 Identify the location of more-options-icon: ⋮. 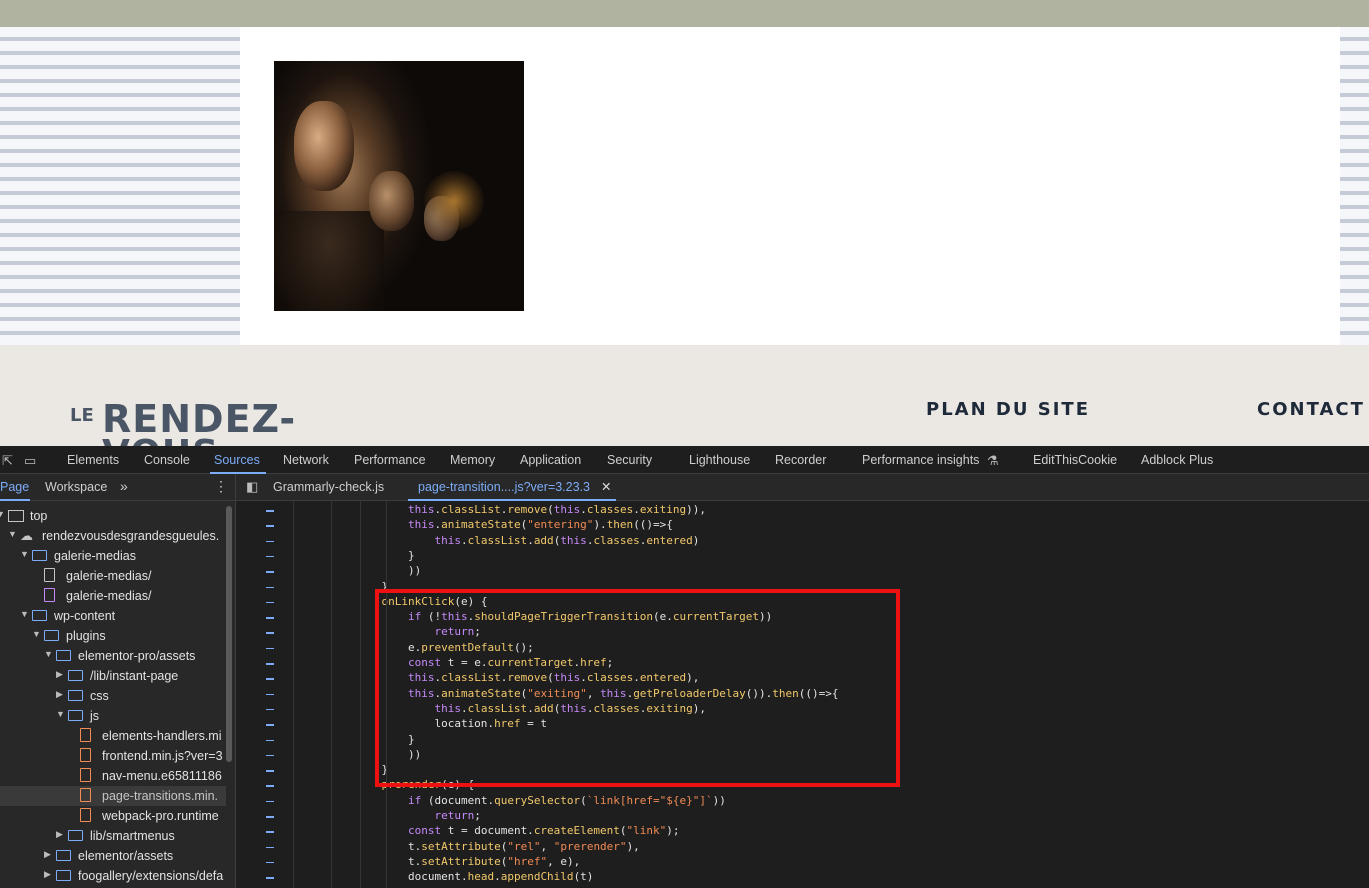
(221, 486).